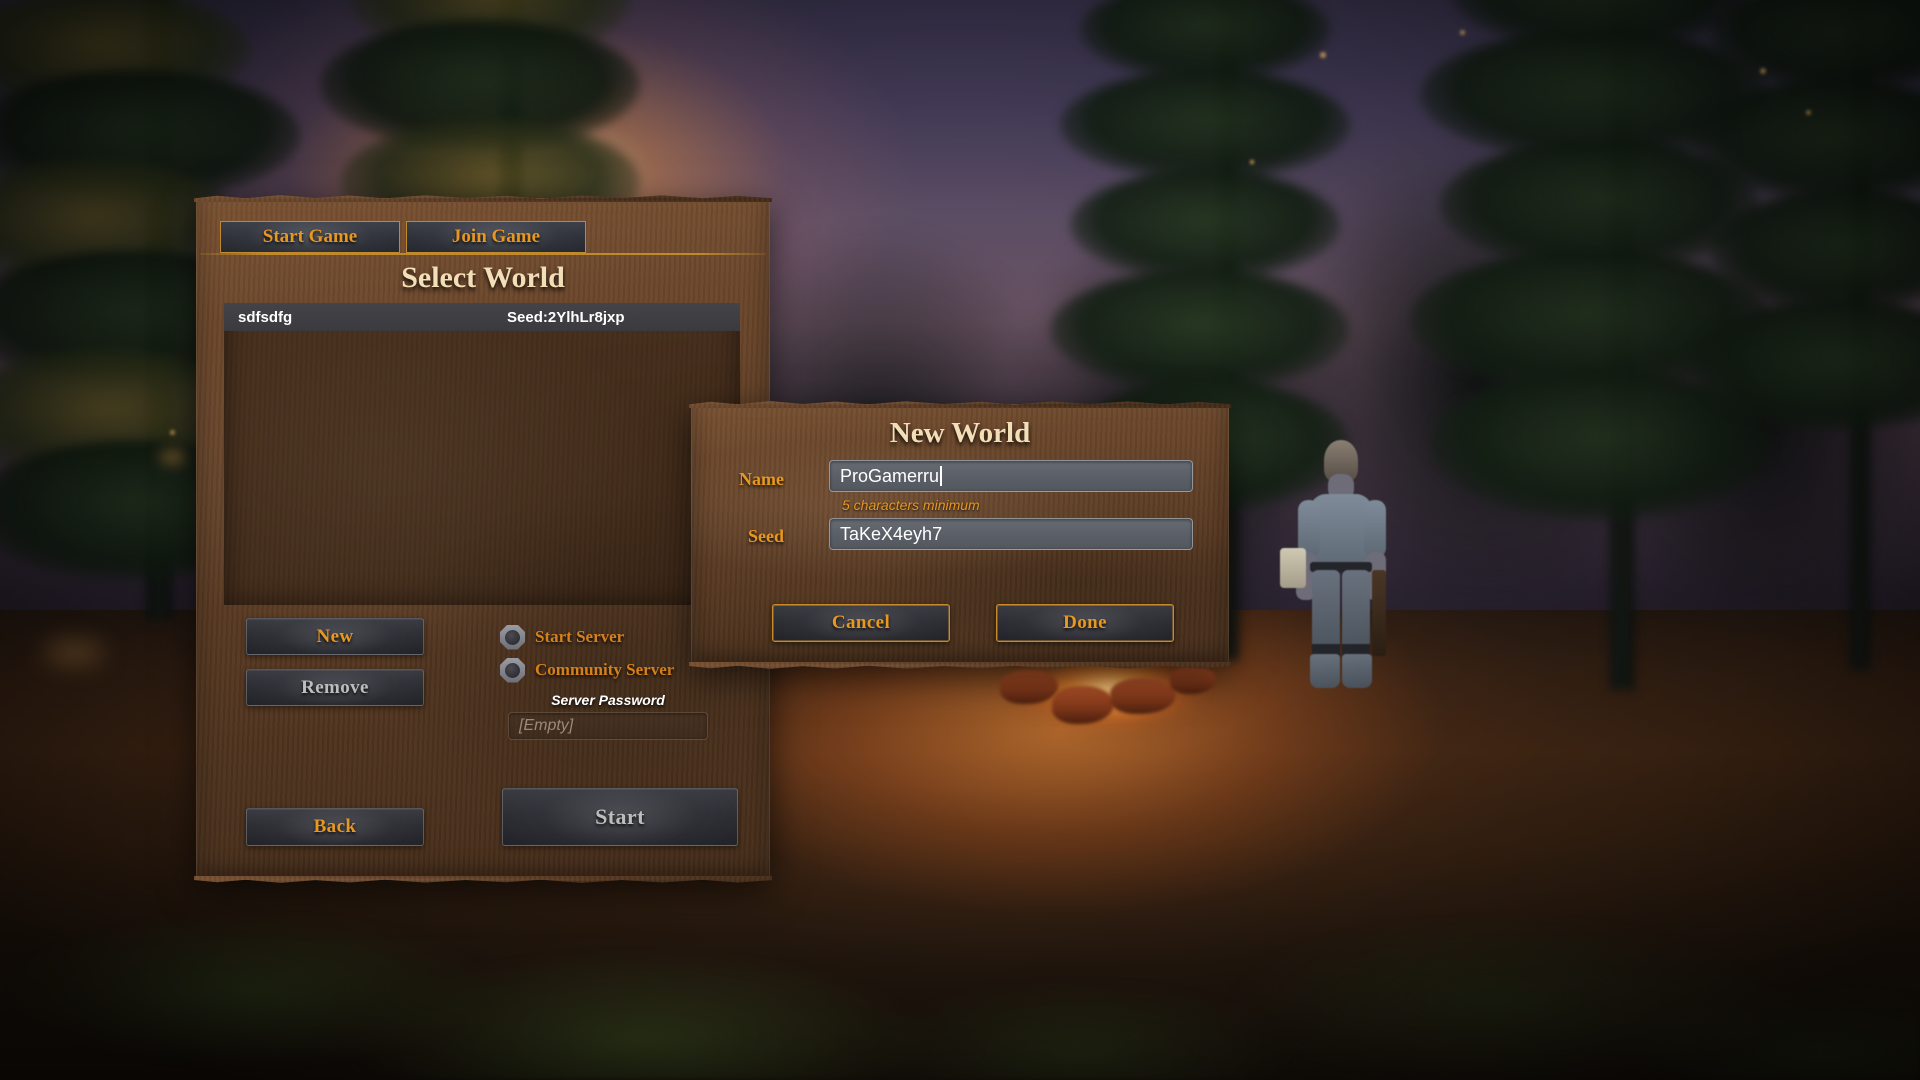 This screenshot has width=1920, height=1080. What do you see at coordinates (761, 479) in the screenshot?
I see `name-field-label: Name` at bounding box center [761, 479].